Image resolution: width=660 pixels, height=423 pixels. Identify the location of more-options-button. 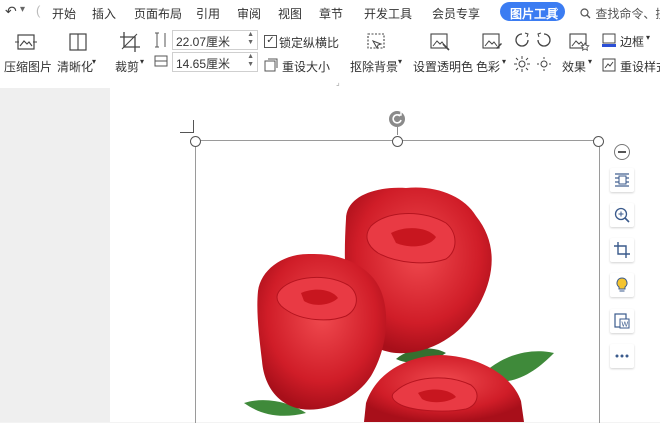
(622, 356).